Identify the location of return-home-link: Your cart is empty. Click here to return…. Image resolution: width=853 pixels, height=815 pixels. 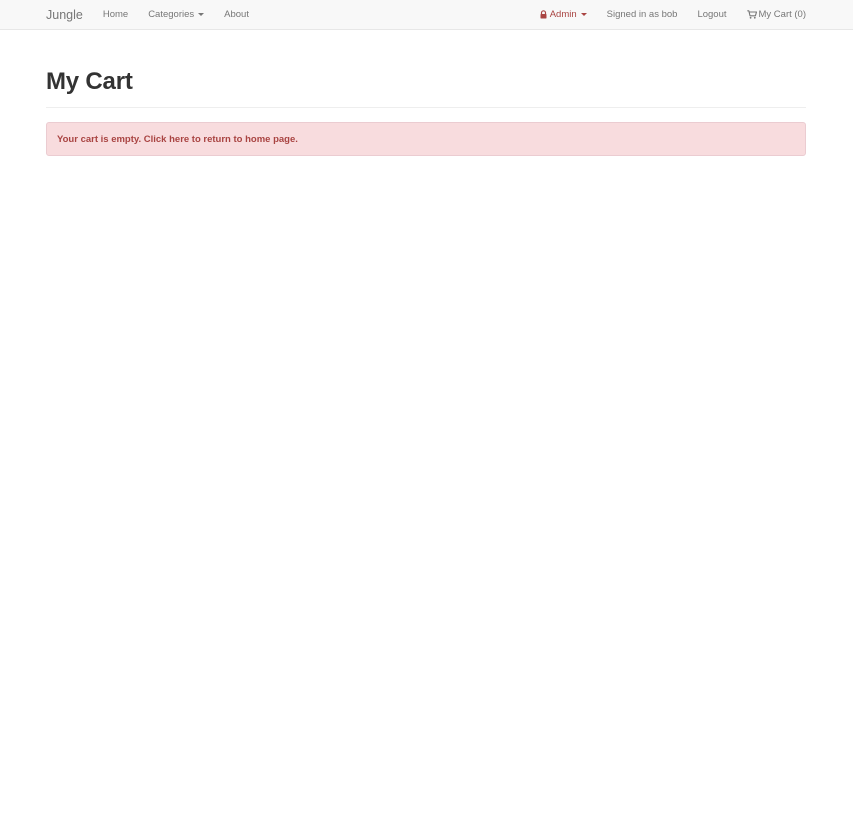
(177, 139).